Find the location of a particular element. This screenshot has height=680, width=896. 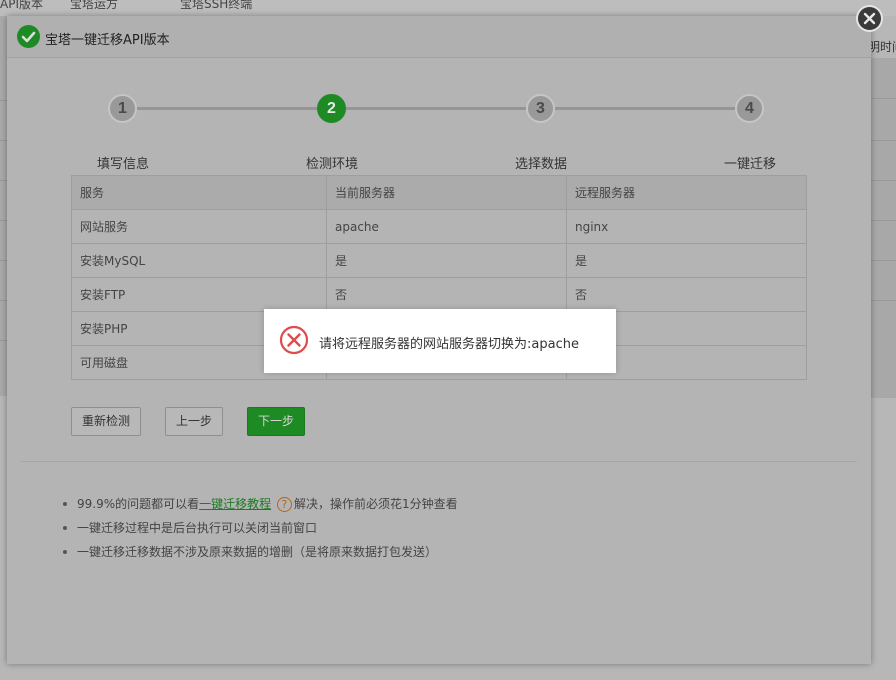

step-2-label: 检测环境 is located at coordinates (331, 164).